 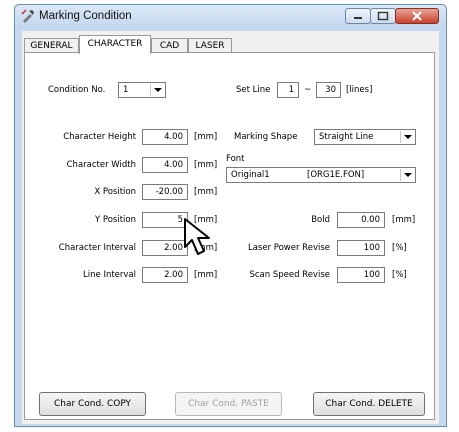 I want to click on scan-speed-revise-input: 100, so click(x=361, y=275).